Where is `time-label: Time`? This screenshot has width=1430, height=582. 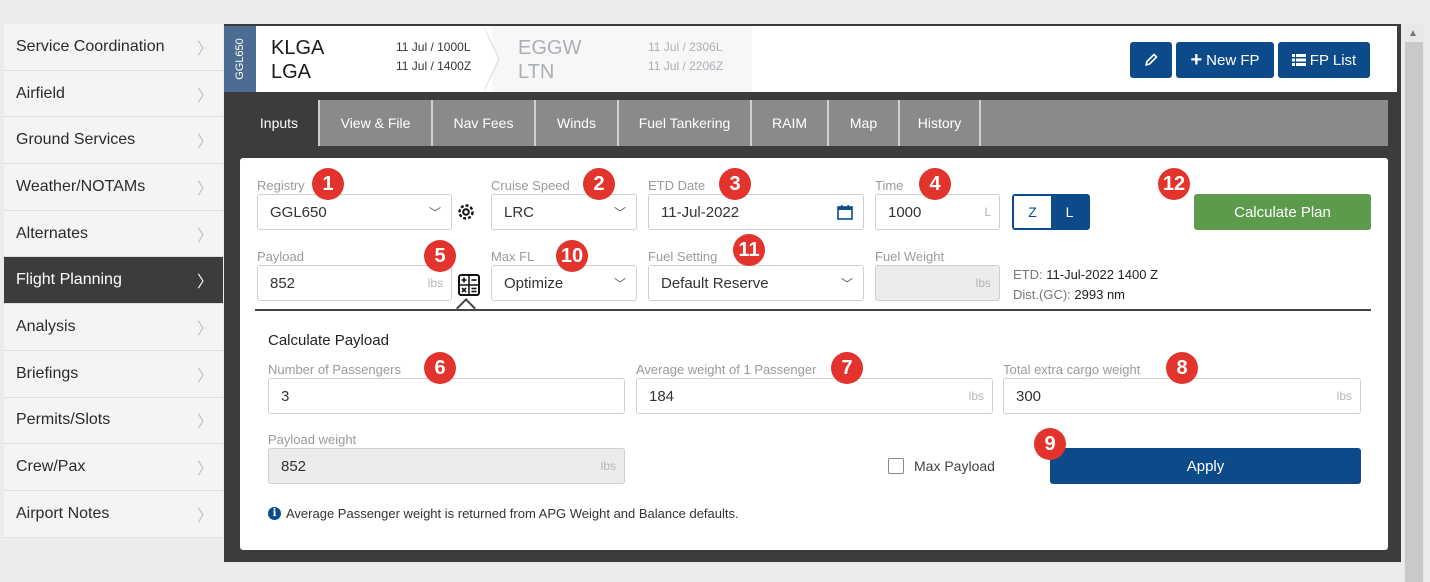
time-label: Time is located at coordinates (889, 185).